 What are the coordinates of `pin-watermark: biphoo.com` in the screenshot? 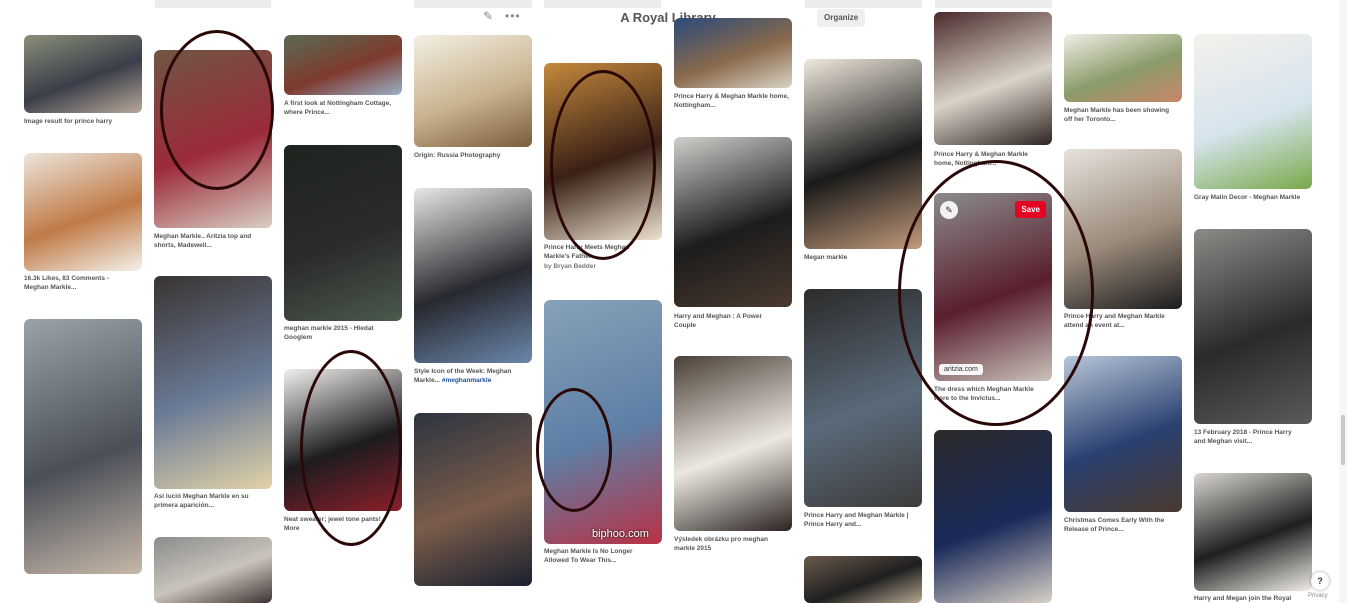 It's located at (620, 534).